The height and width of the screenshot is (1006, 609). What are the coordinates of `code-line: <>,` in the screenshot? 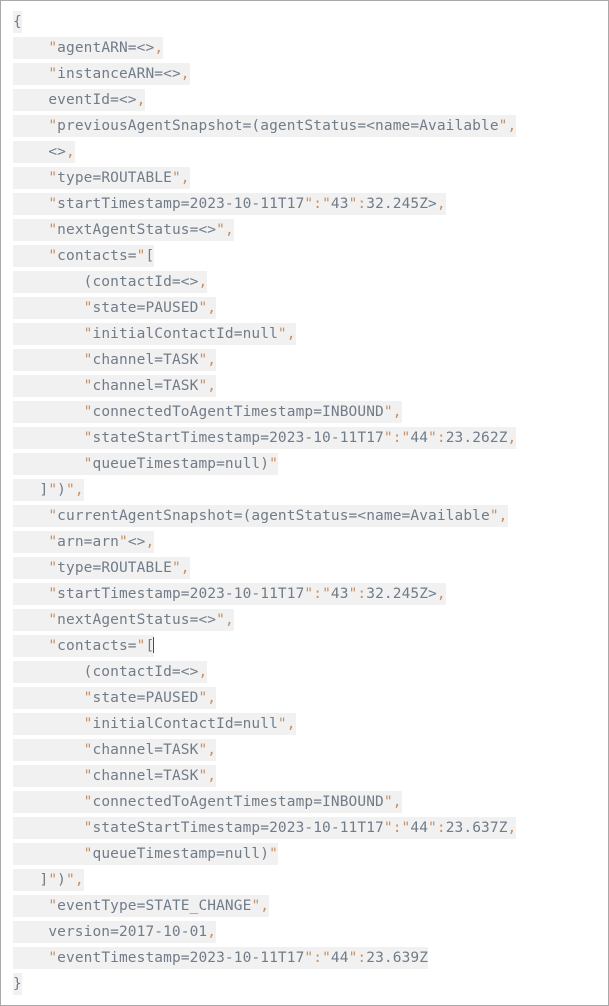 It's located at (304, 152).